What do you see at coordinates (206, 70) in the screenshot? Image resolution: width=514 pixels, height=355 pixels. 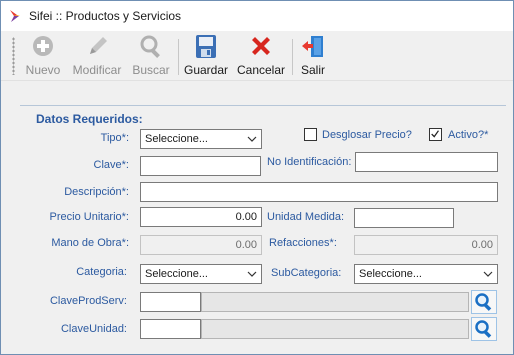 I see `save-button-label: Guardar` at bounding box center [206, 70].